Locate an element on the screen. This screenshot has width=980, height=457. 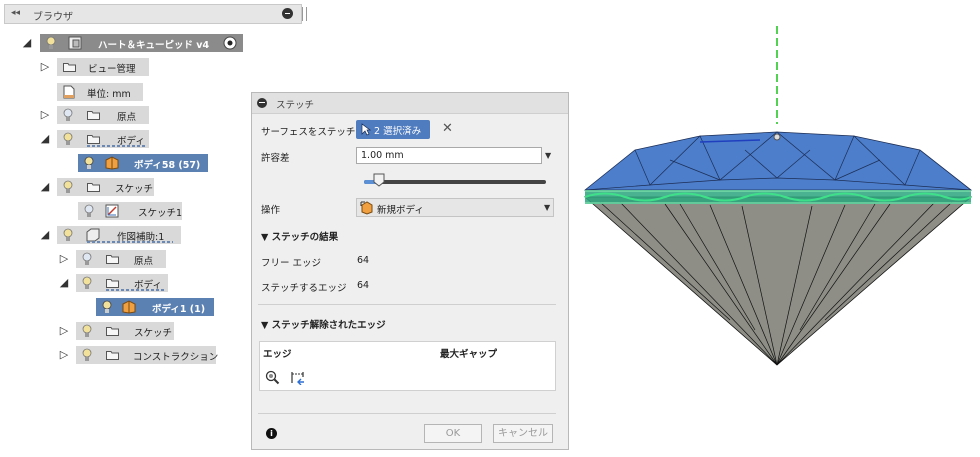
removed-section-toggle: ▼ ステッチ解除されたエッジ is located at coordinates (323, 324).